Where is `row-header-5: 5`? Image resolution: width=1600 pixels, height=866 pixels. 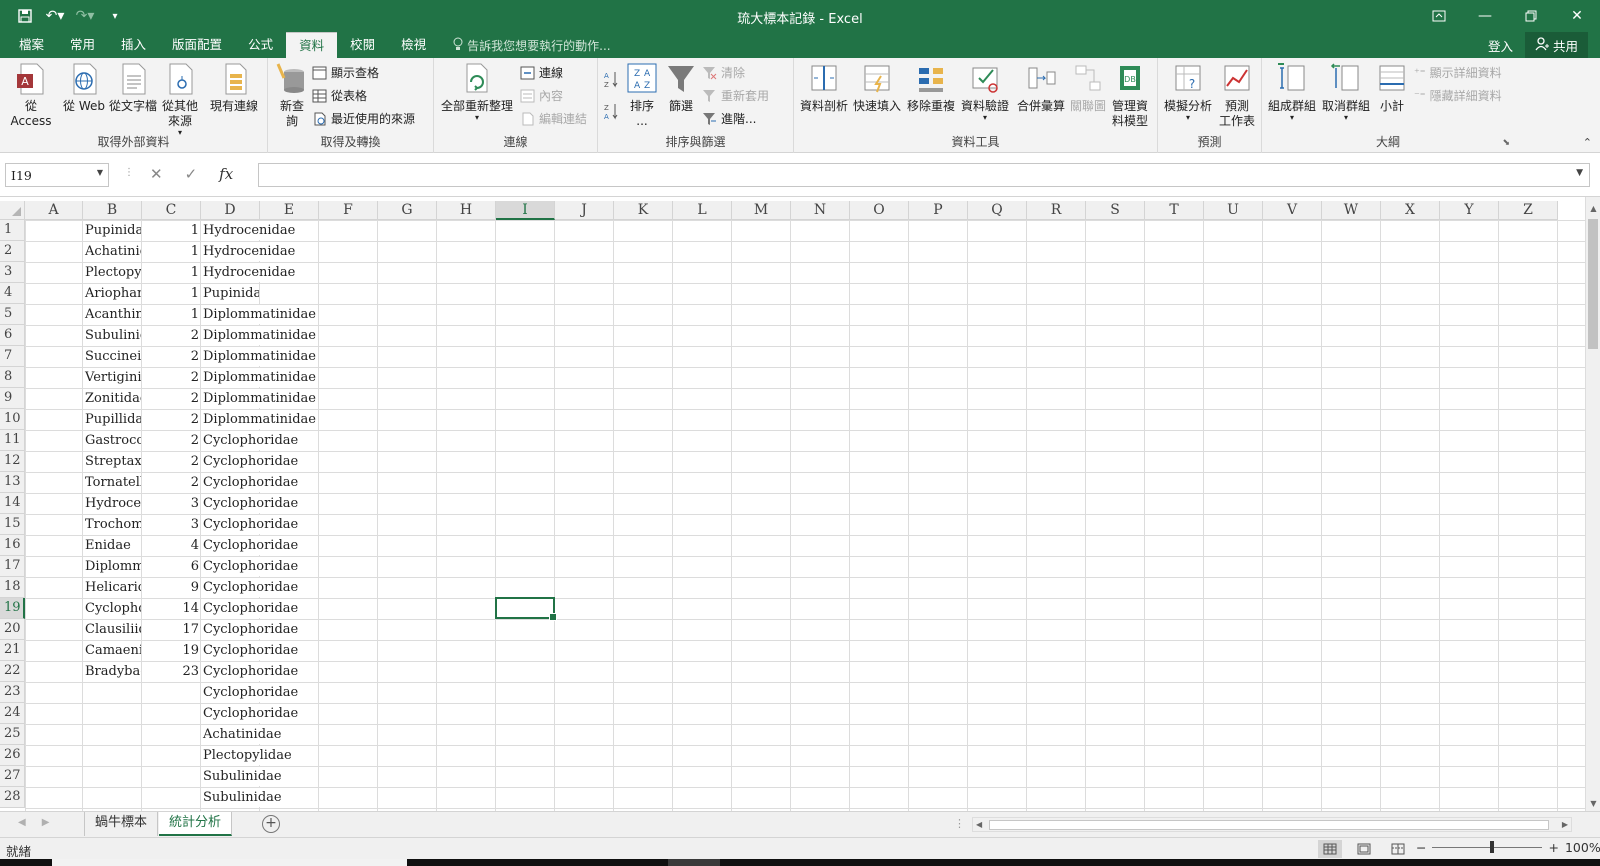 row-header-5: 5 is located at coordinates (12, 314).